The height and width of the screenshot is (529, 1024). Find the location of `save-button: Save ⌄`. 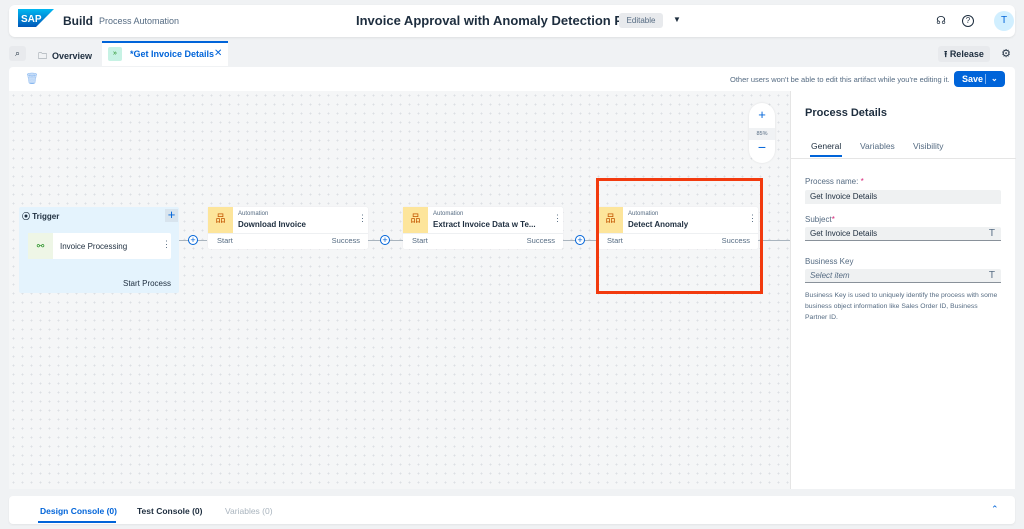

save-button: Save ⌄ is located at coordinates (979, 79).